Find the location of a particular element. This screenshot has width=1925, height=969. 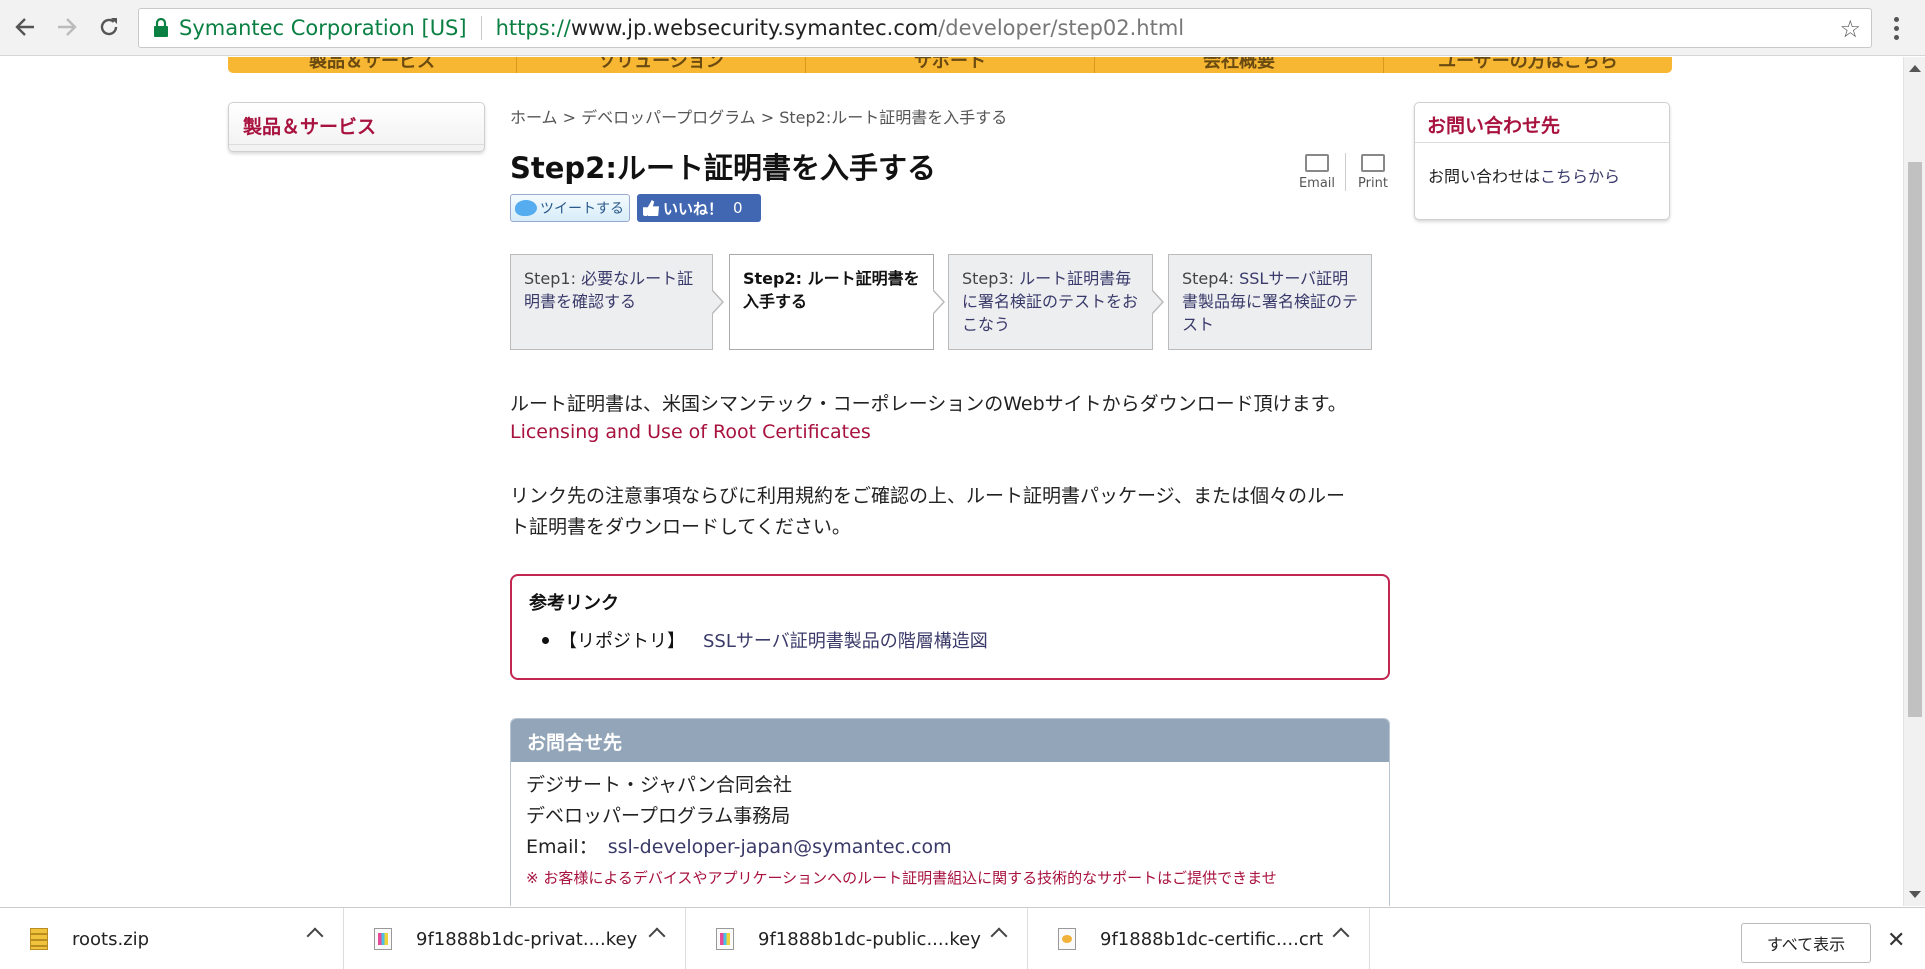

address-divider is located at coordinates (481, 28).